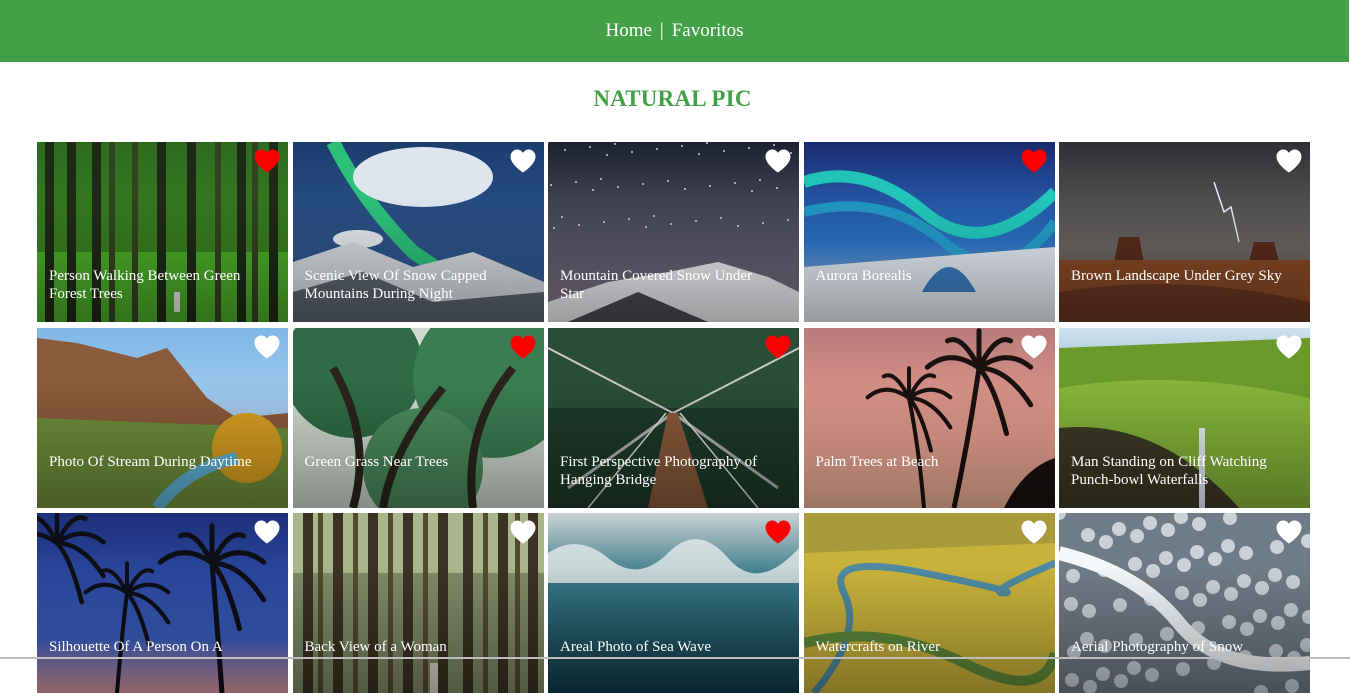  Describe the element at coordinates (877, 461) in the screenshot. I see `photo-caption: Palm Trees at Beach` at that location.